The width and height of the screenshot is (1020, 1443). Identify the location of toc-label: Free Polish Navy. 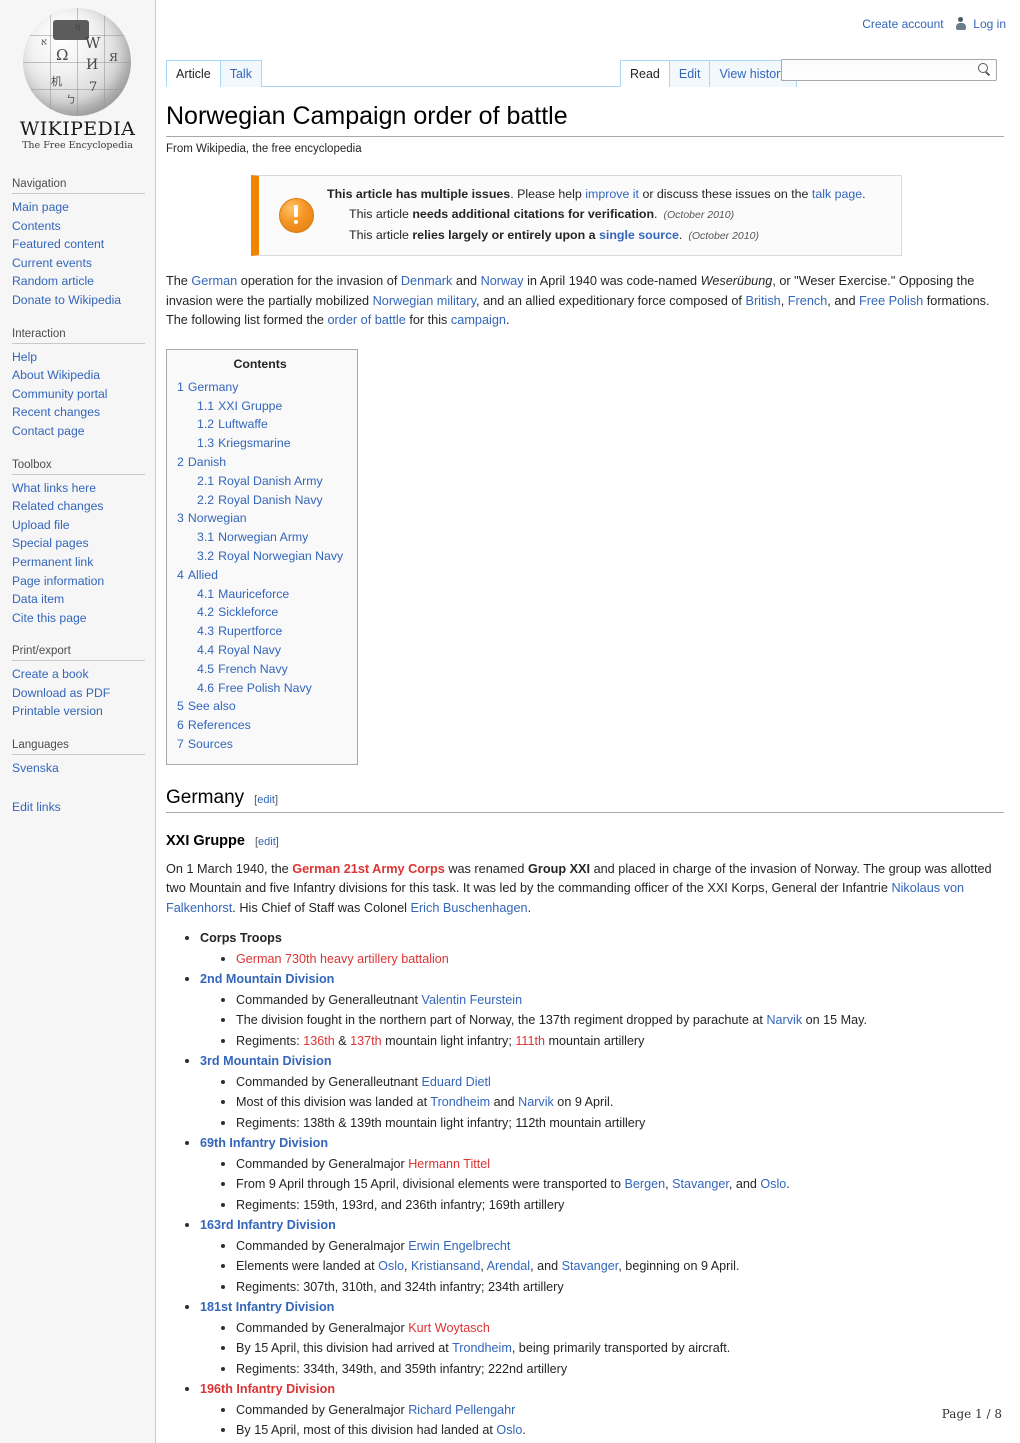
(265, 688).